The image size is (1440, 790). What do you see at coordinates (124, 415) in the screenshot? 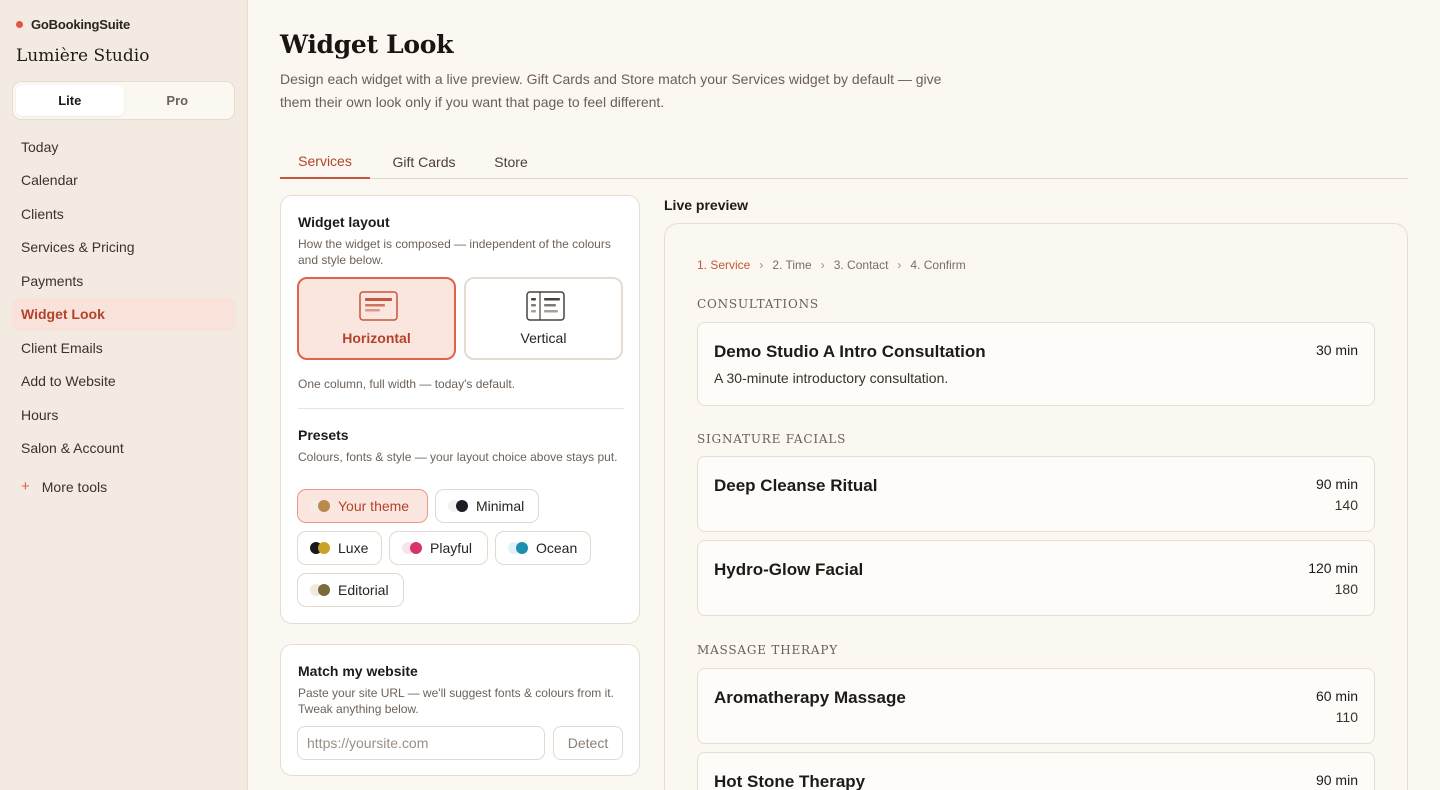
I see `sidebar-item-hours: Hours` at bounding box center [124, 415].